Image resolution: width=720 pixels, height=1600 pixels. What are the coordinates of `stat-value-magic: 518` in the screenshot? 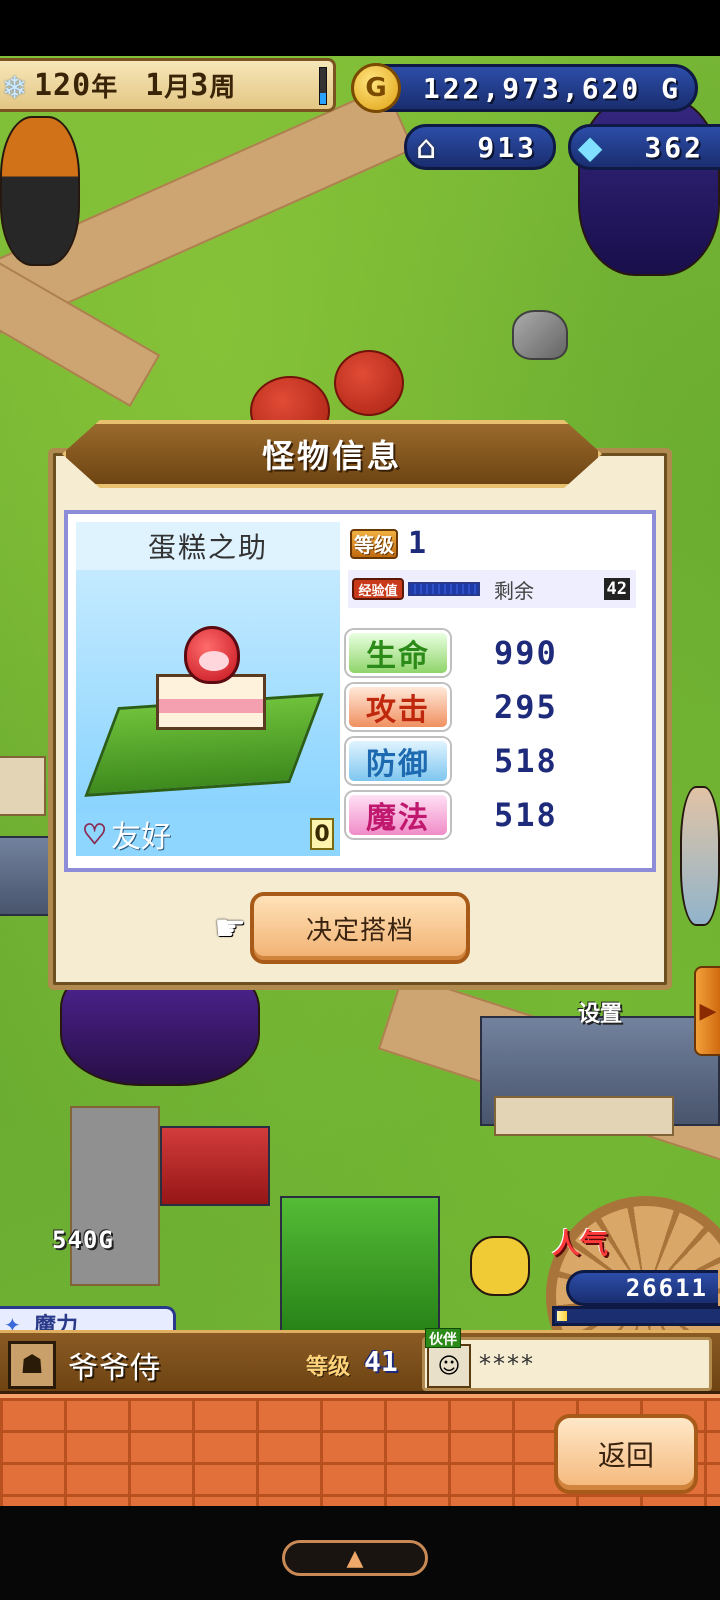 It's located at (526, 815).